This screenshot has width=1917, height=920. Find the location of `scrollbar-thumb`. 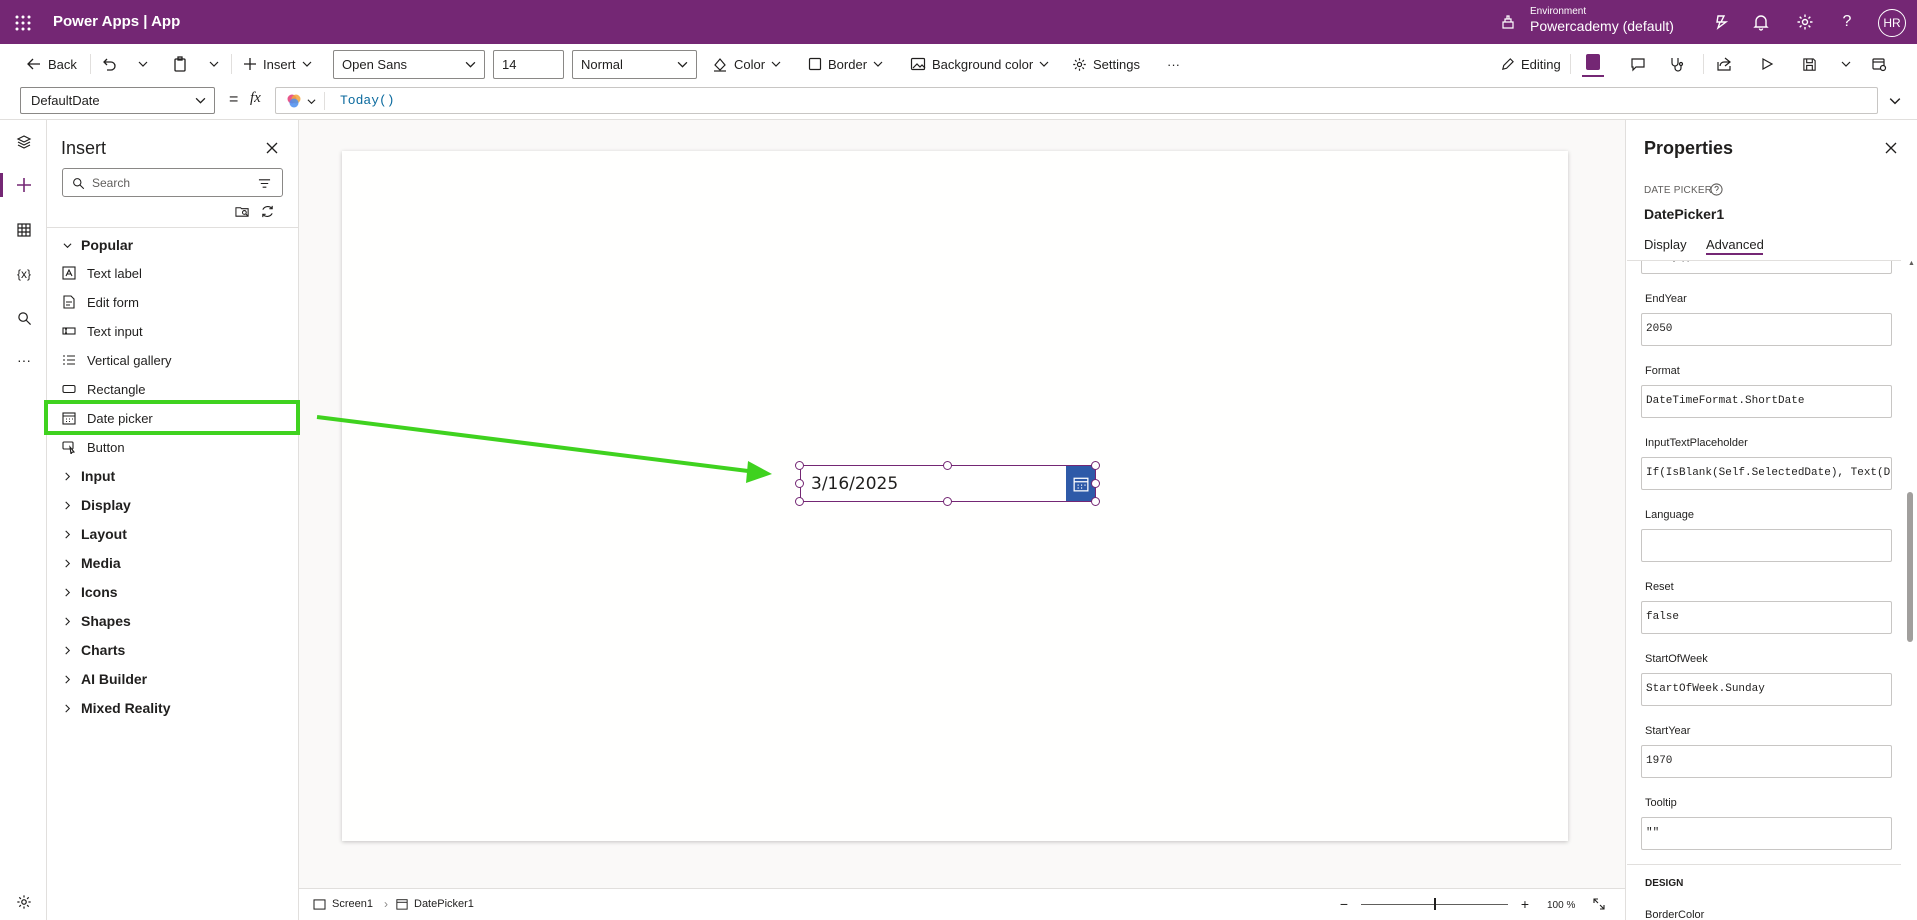

scrollbar-thumb is located at coordinates (1910, 567).